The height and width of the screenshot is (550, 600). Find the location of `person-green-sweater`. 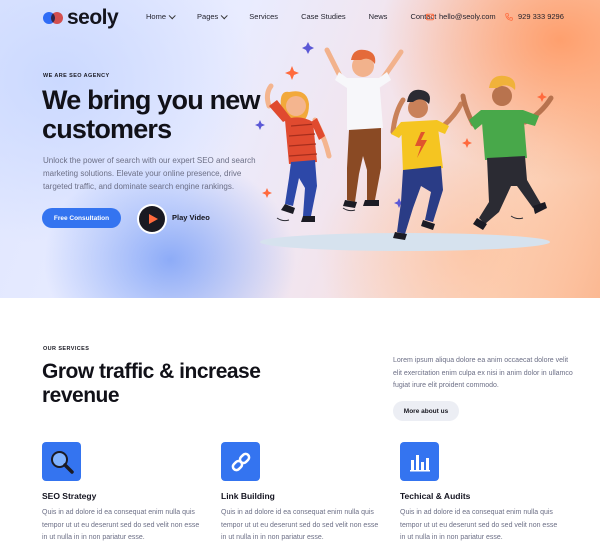

person-green-sweater is located at coordinates (507, 152).